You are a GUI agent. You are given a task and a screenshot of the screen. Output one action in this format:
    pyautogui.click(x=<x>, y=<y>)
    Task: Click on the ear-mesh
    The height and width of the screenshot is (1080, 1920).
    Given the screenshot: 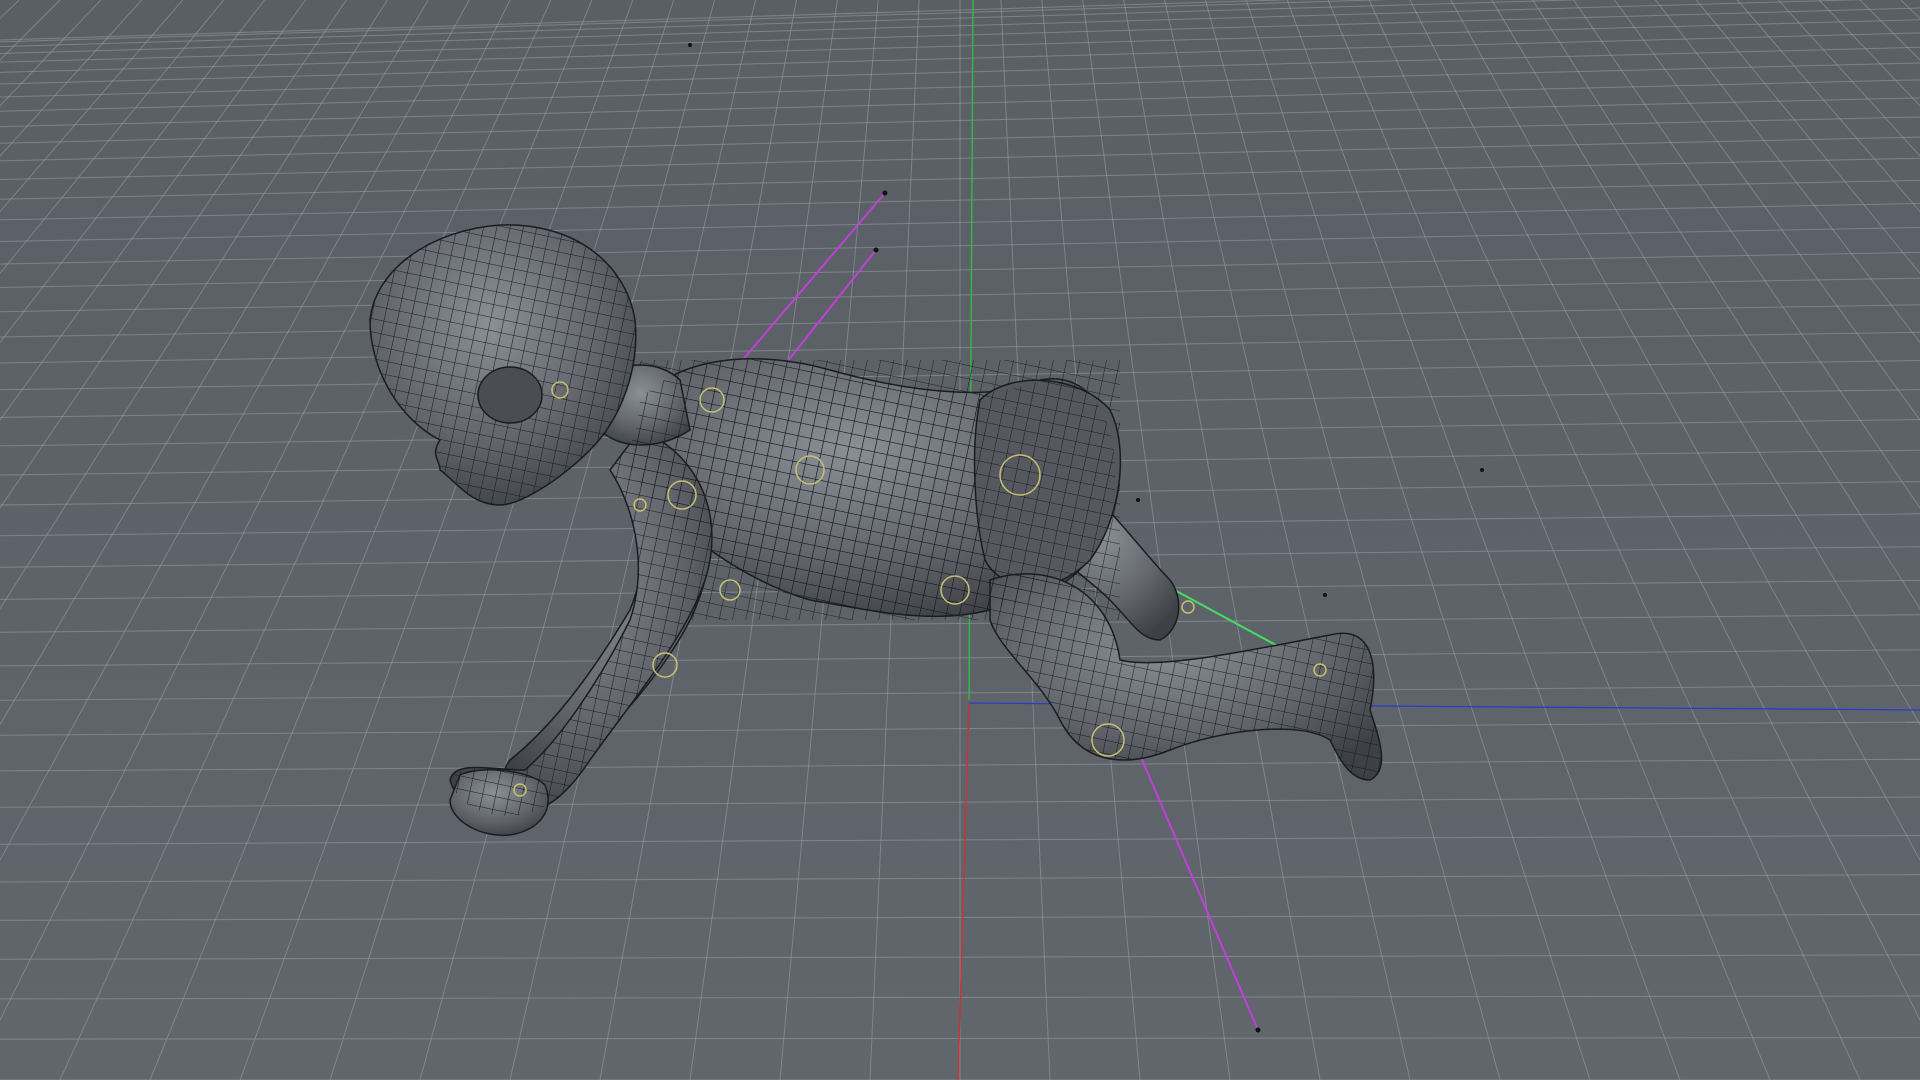 What is the action you would take?
    pyautogui.click(x=510, y=395)
    